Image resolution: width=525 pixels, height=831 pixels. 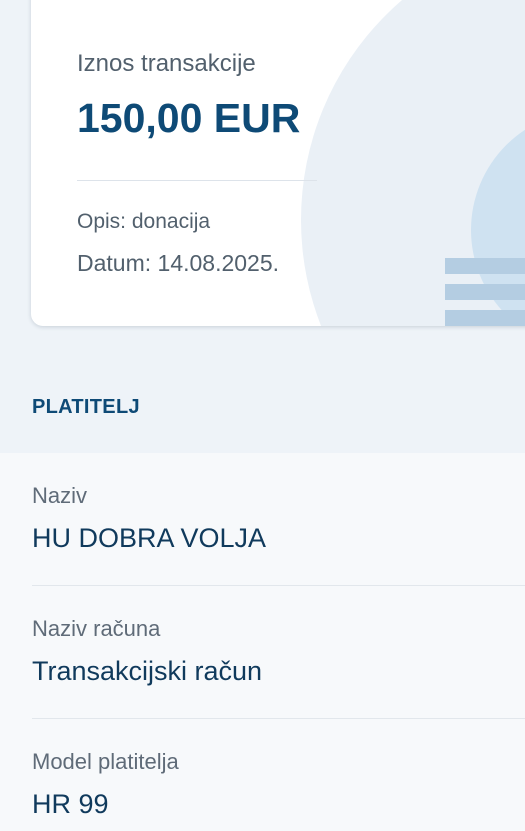 I want to click on field-label: Model platitelja, so click(x=105, y=761).